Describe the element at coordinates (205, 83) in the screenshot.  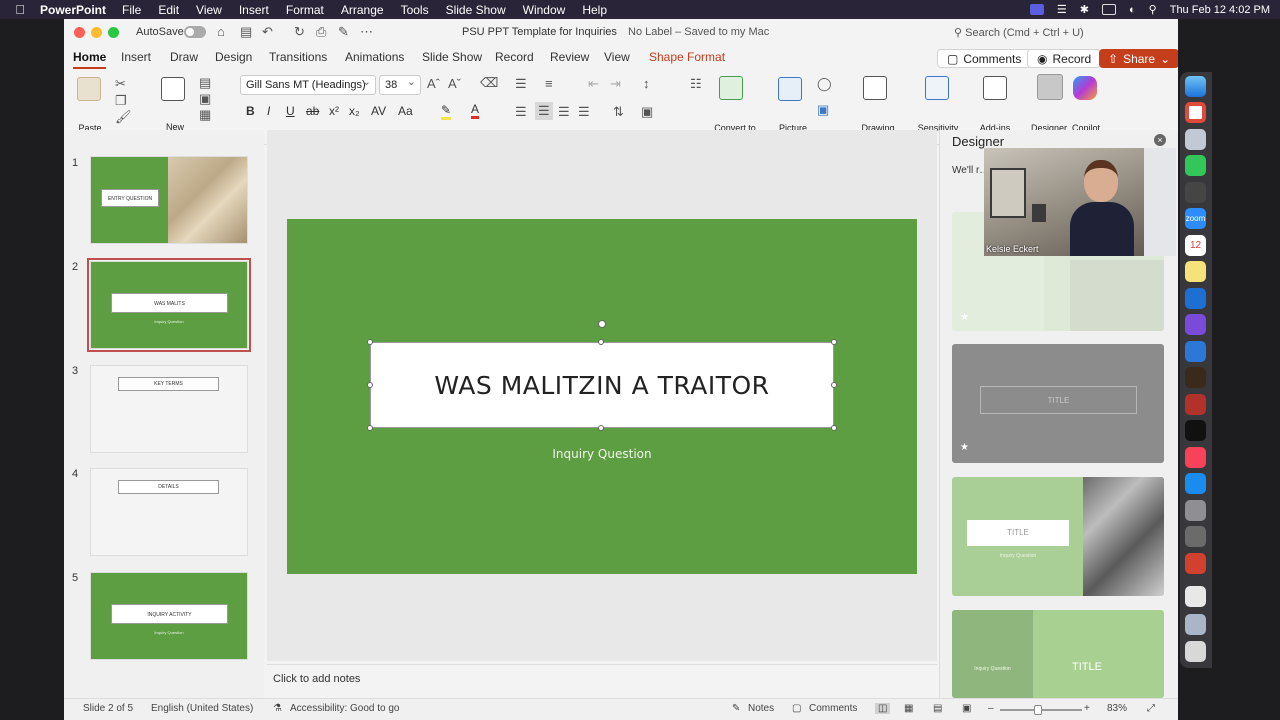
I see `layout-icon: ▤` at that location.